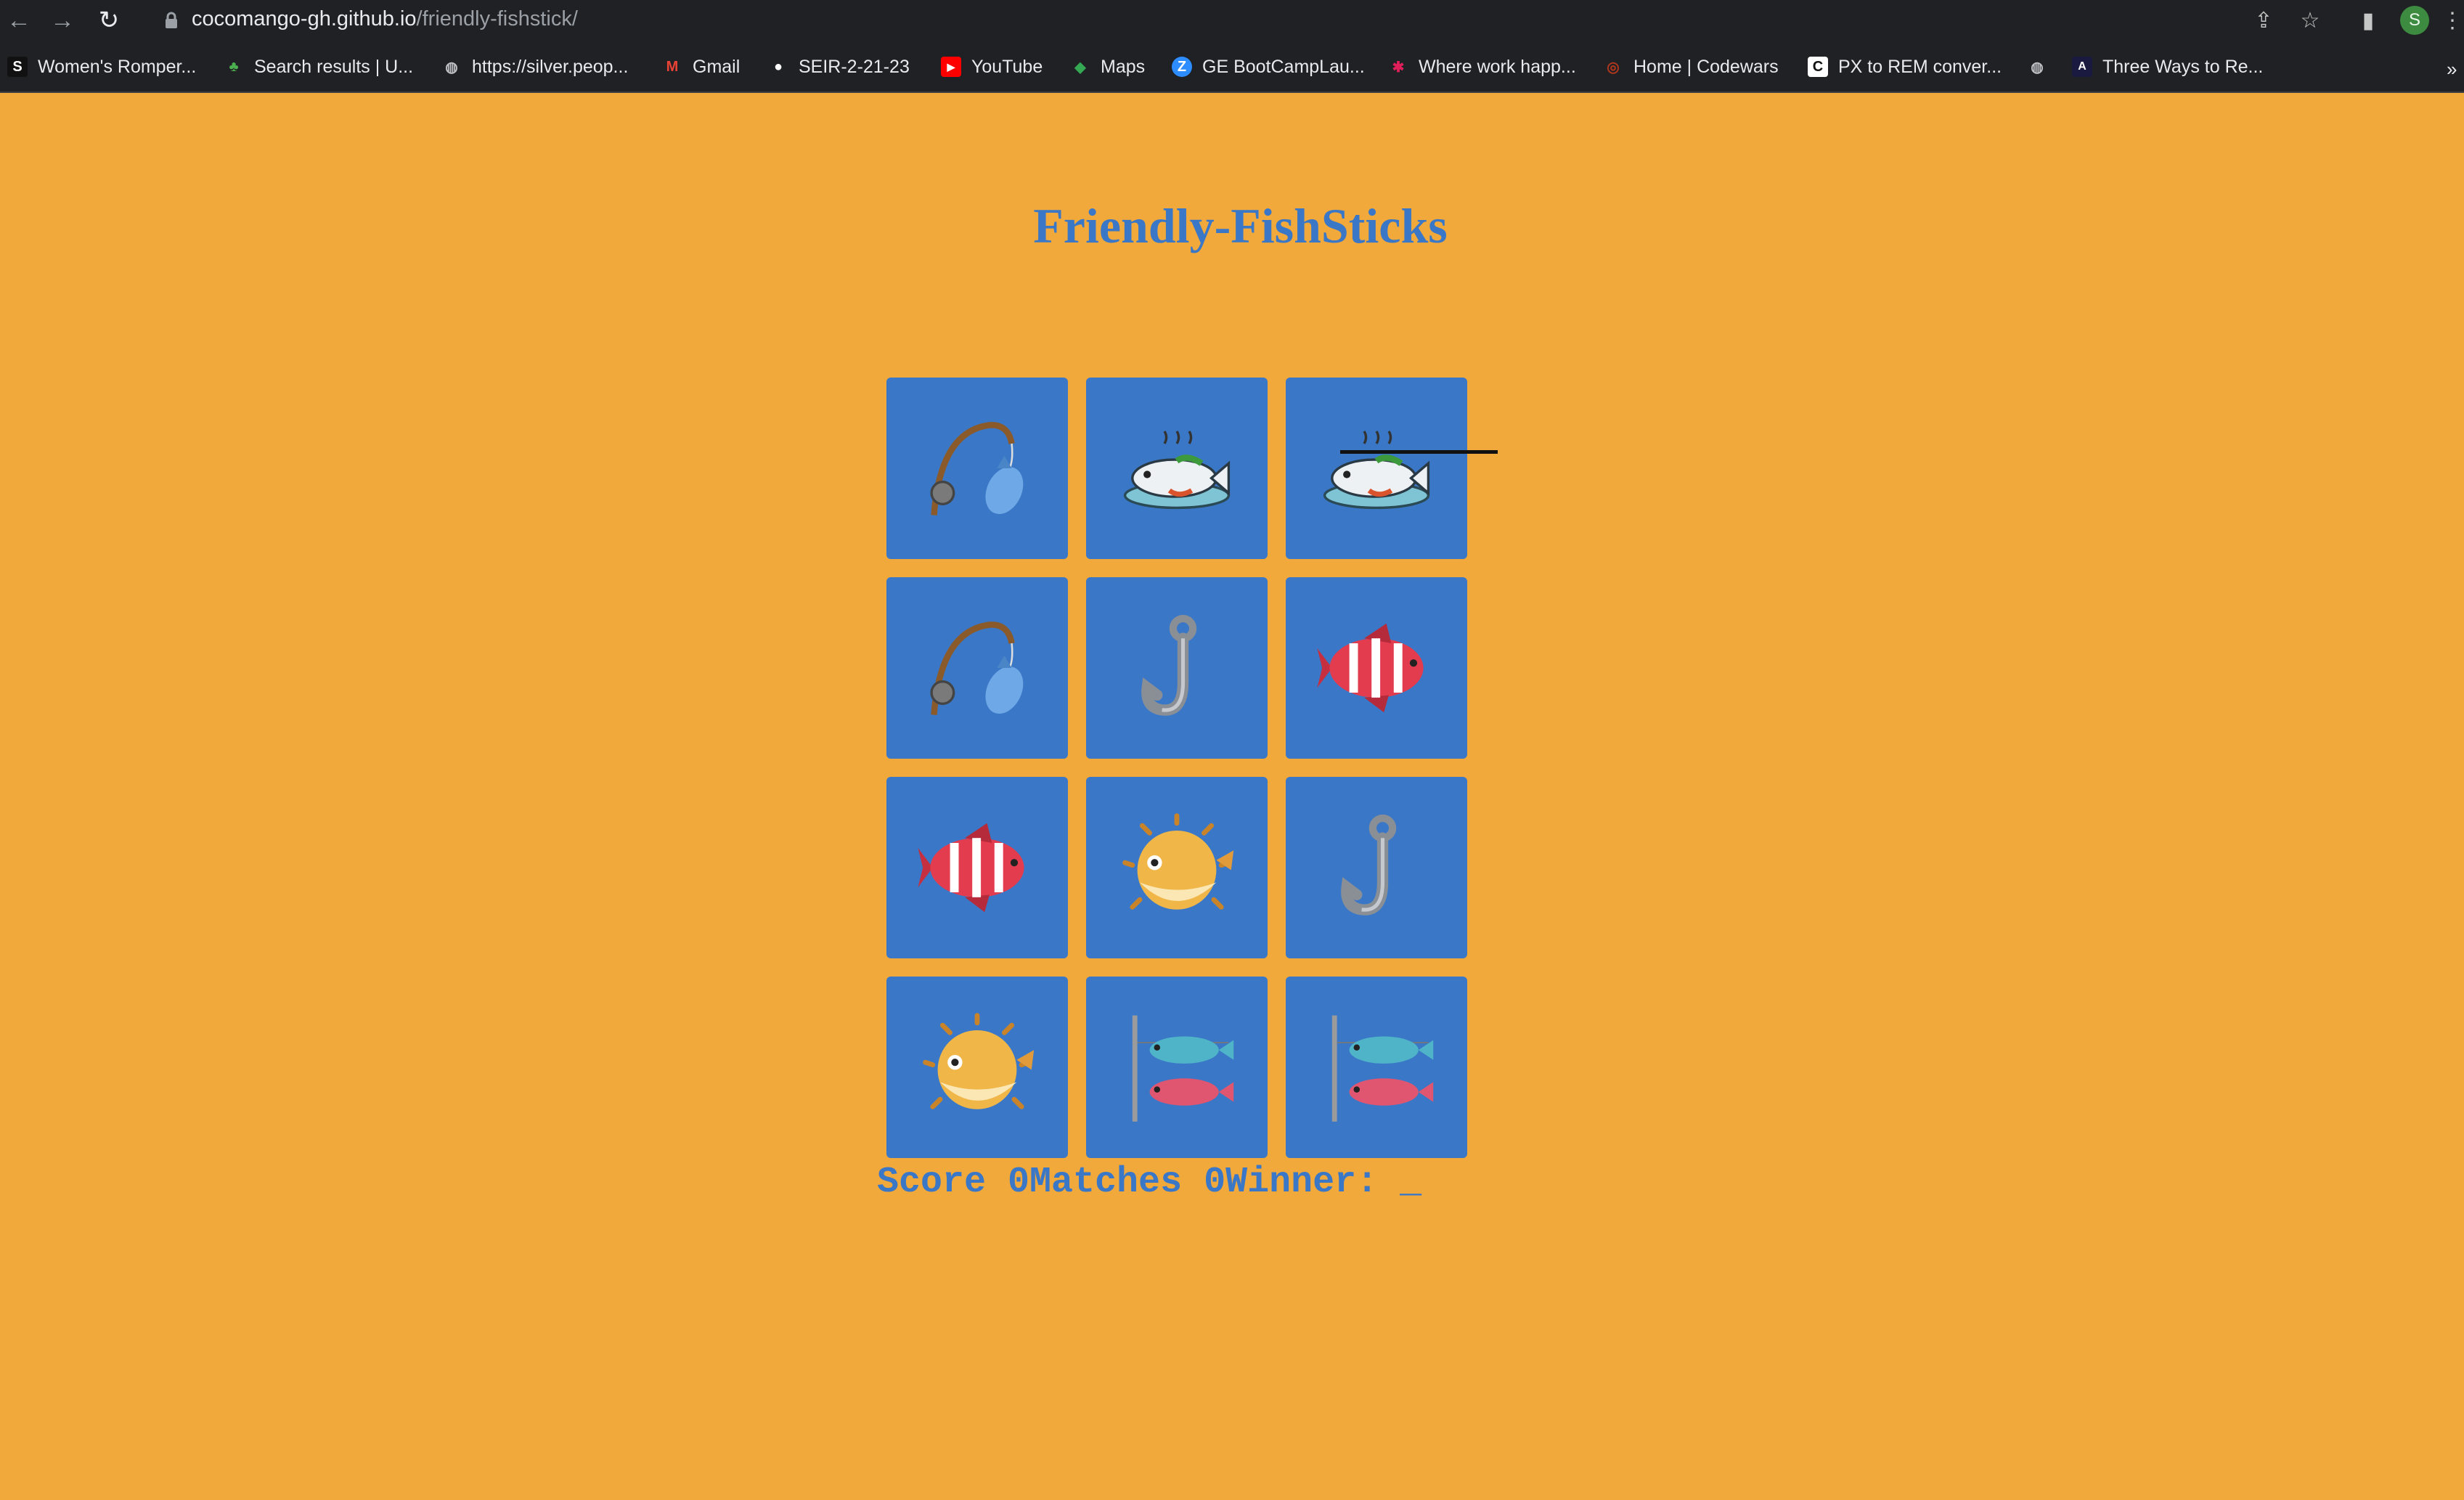 This screenshot has width=2464, height=1500. What do you see at coordinates (234, 66) in the screenshot?
I see `plant-icon: ♣` at bounding box center [234, 66].